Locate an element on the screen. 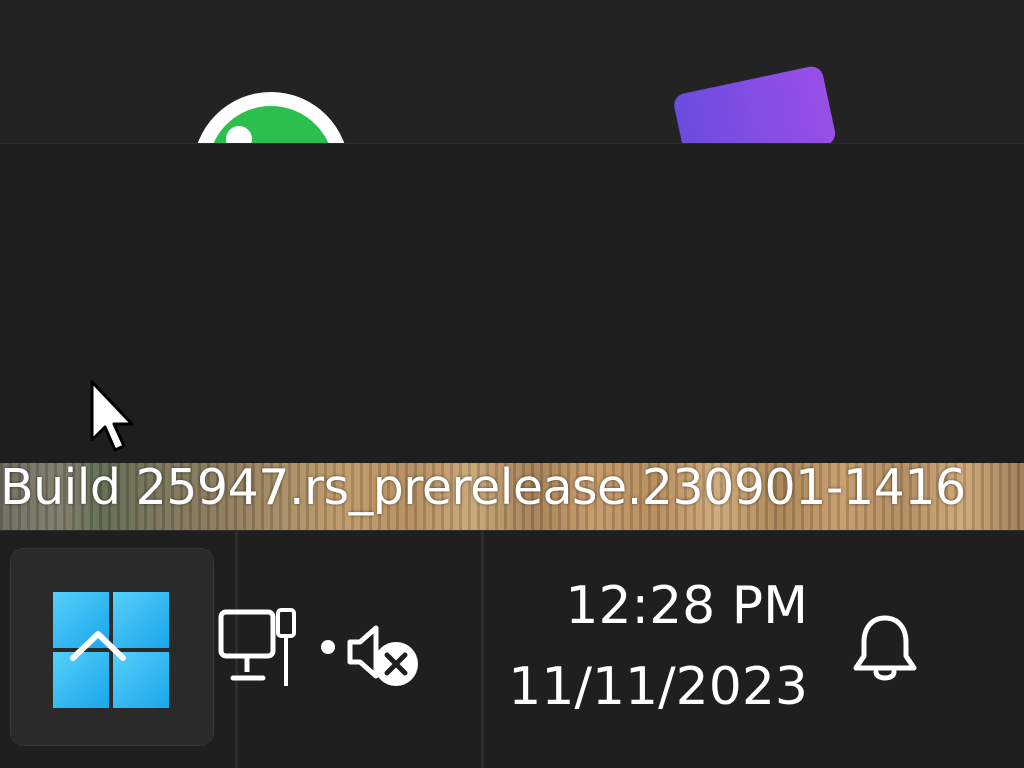 The height and width of the screenshot is (768, 1024). tray-separator-dot is located at coordinates (328, 647).